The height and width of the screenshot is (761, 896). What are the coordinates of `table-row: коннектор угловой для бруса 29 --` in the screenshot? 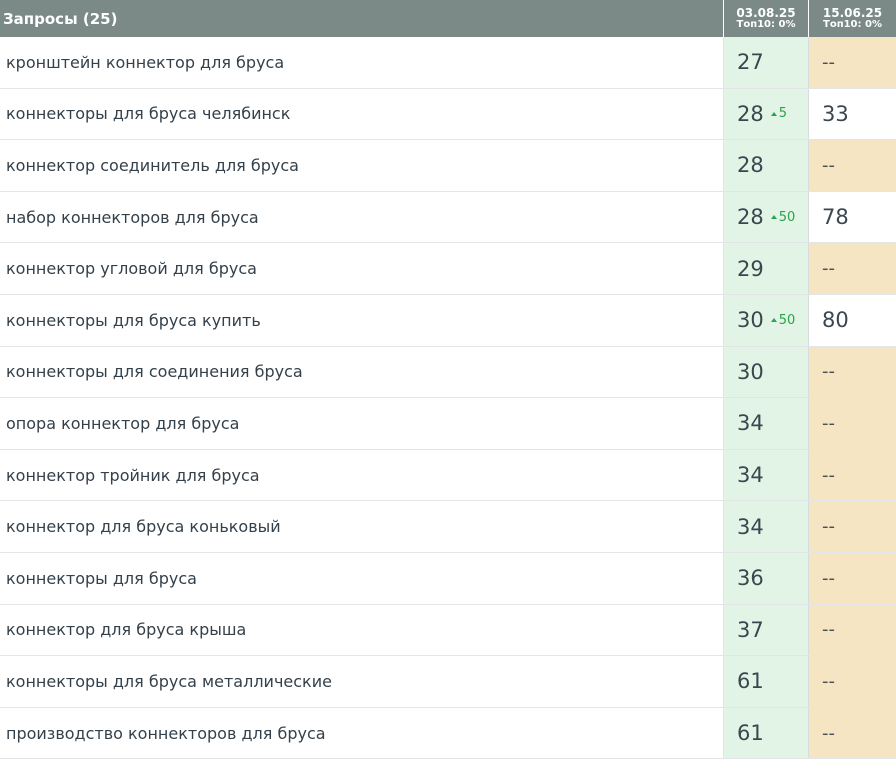 It's located at (448, 269).